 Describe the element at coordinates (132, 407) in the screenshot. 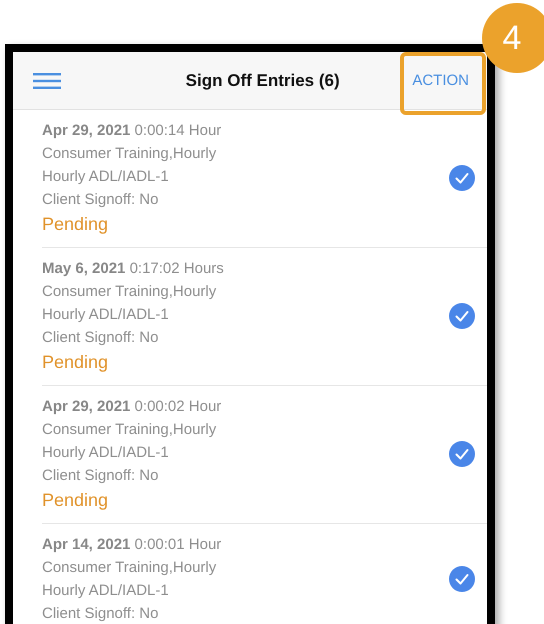

I see `entry-date-duration: Apr 29, 2021 0:00:02 Hour` at that location.